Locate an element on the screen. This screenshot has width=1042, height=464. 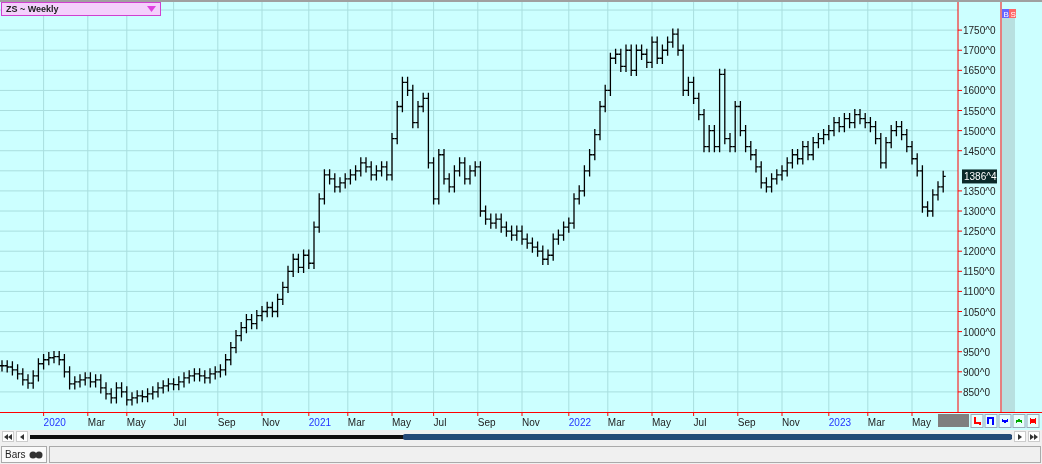
caret-icon is located at coordinates (151, 9).